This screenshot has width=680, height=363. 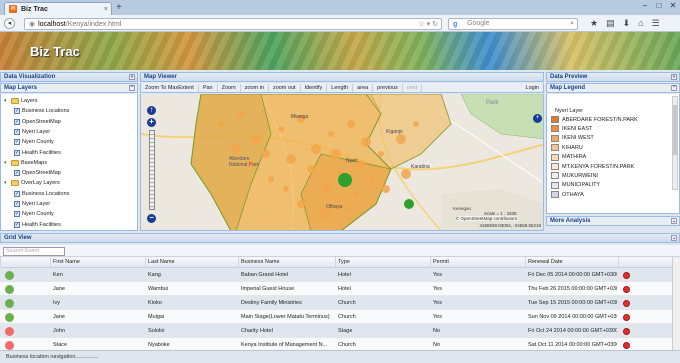 I want to click on map-tool-zoom-out: zoom out, so click(x=285, y=87).